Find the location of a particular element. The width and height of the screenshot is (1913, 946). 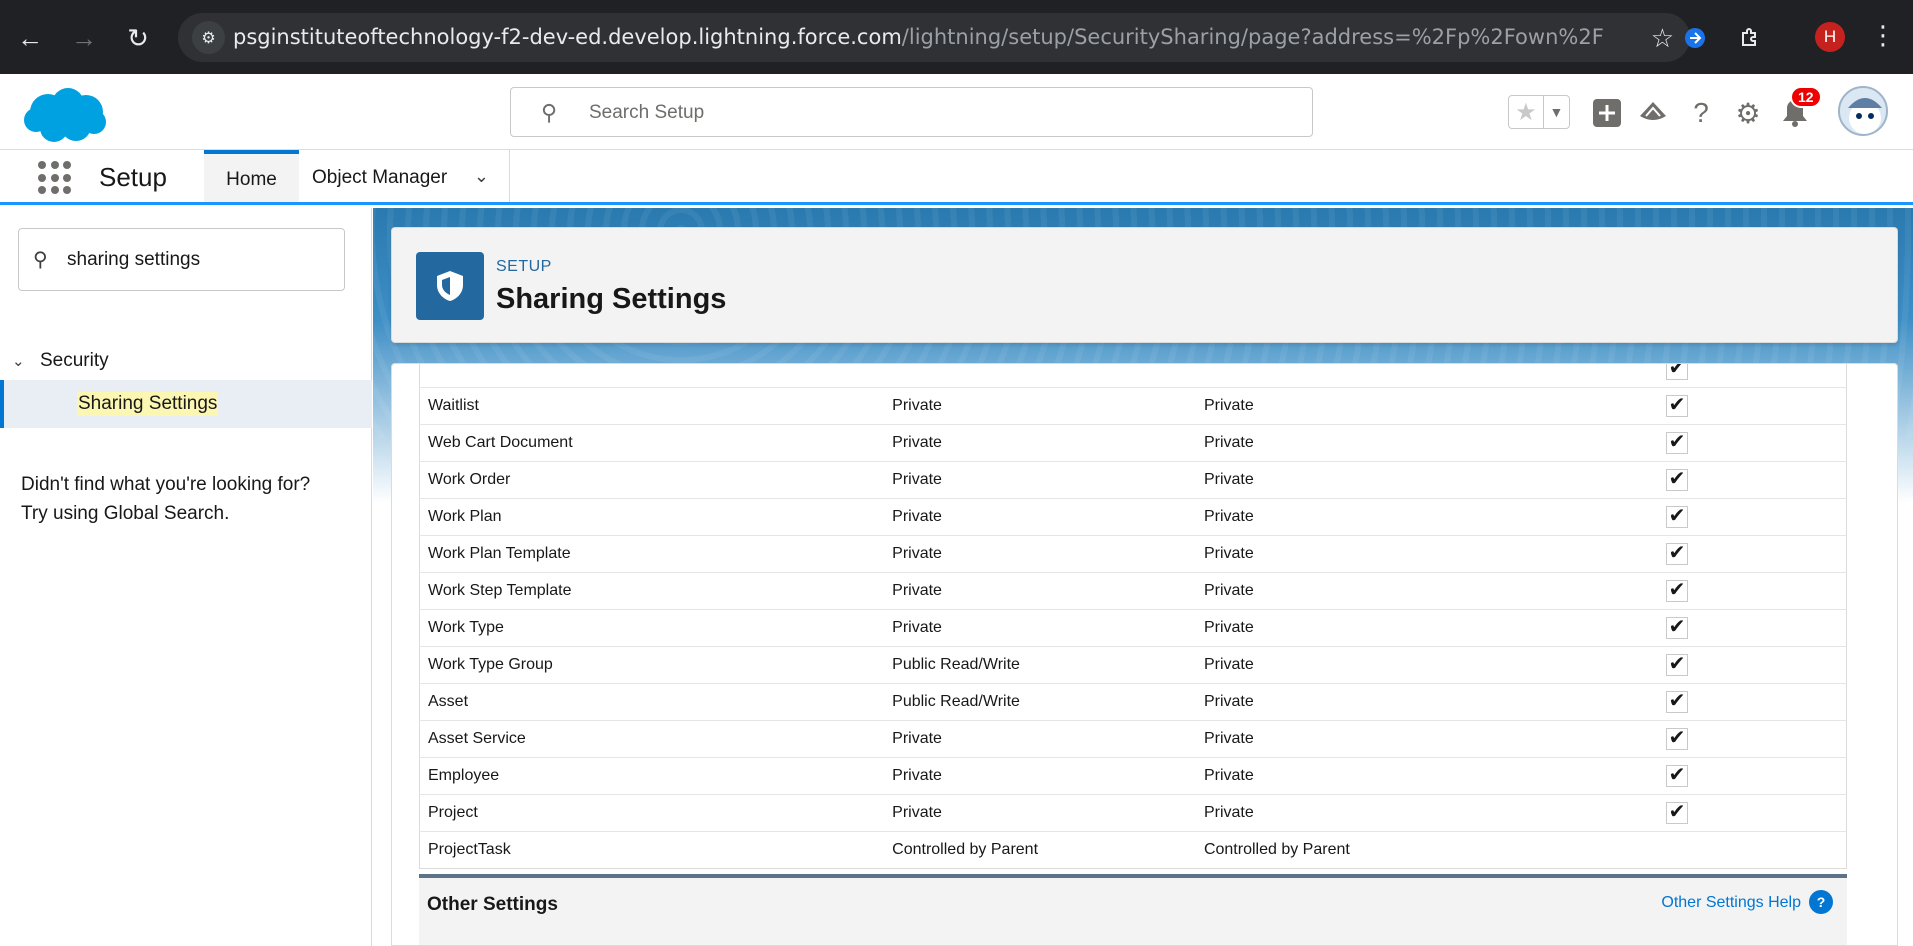

object-name-cell: Work Step Template is located at coordinates (652, 591).